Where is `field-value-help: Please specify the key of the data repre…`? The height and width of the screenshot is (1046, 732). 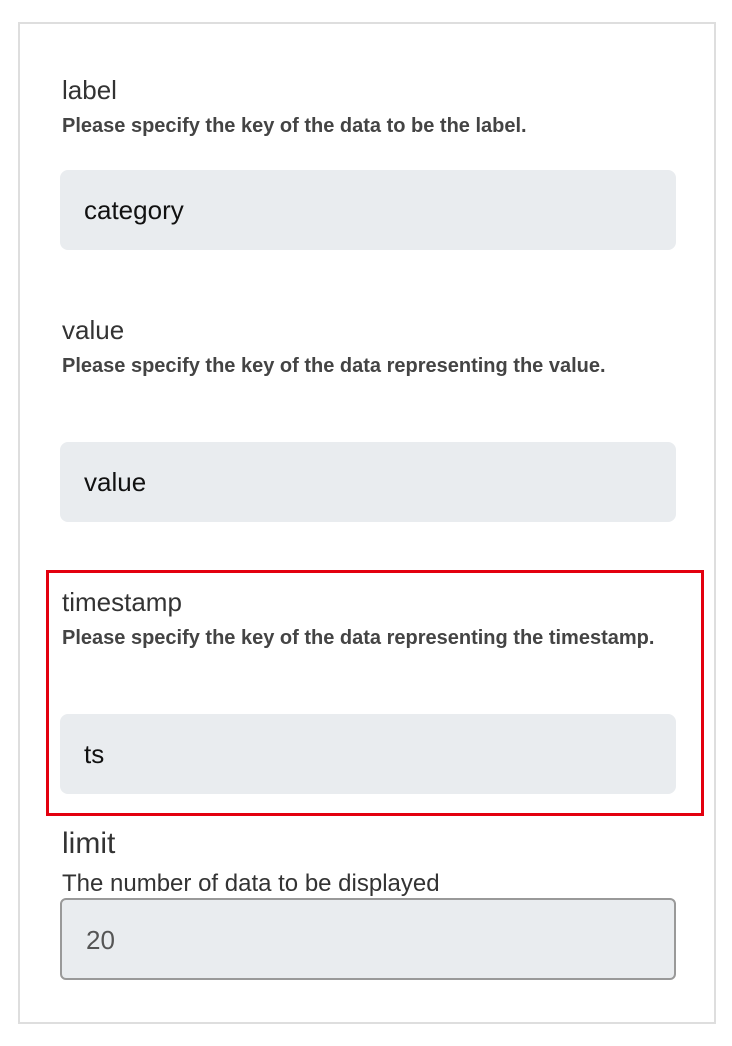
field-value-help: Please specify the key of the data repre… is located at coordinates (334, 366).